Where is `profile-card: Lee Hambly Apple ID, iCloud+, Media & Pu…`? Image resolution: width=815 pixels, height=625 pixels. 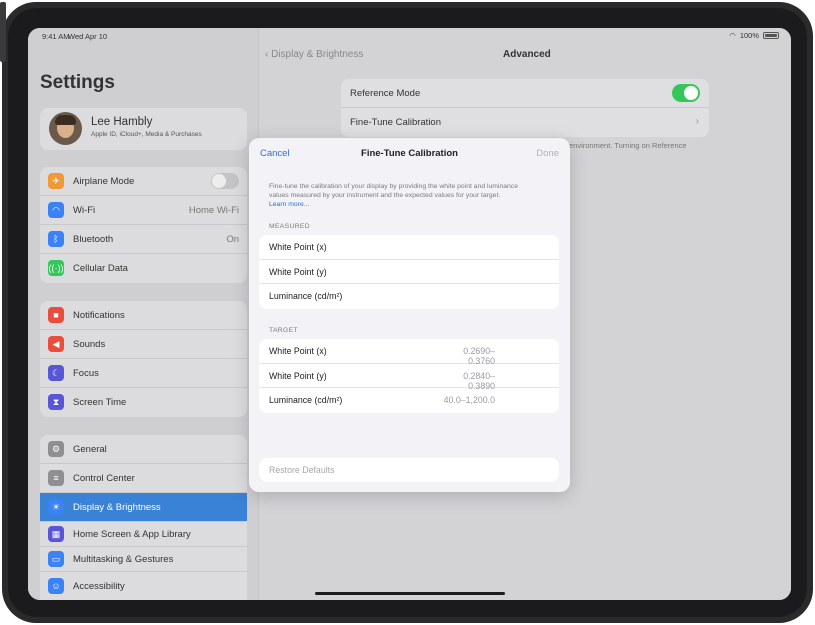
profile-card: Lee Hambly Apple ID, iCloud+, Media & Pu… is located at coordinates (143, 129).